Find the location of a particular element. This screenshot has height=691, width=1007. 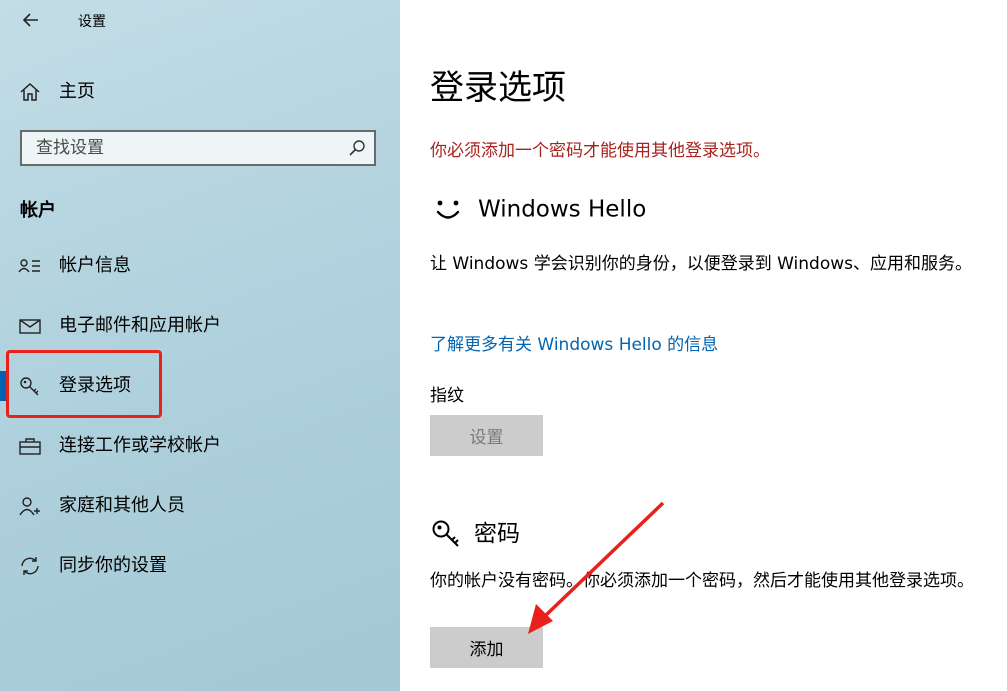

sidebar-item-label: 家庭和其他人员 is located at coordinates (122, 505).